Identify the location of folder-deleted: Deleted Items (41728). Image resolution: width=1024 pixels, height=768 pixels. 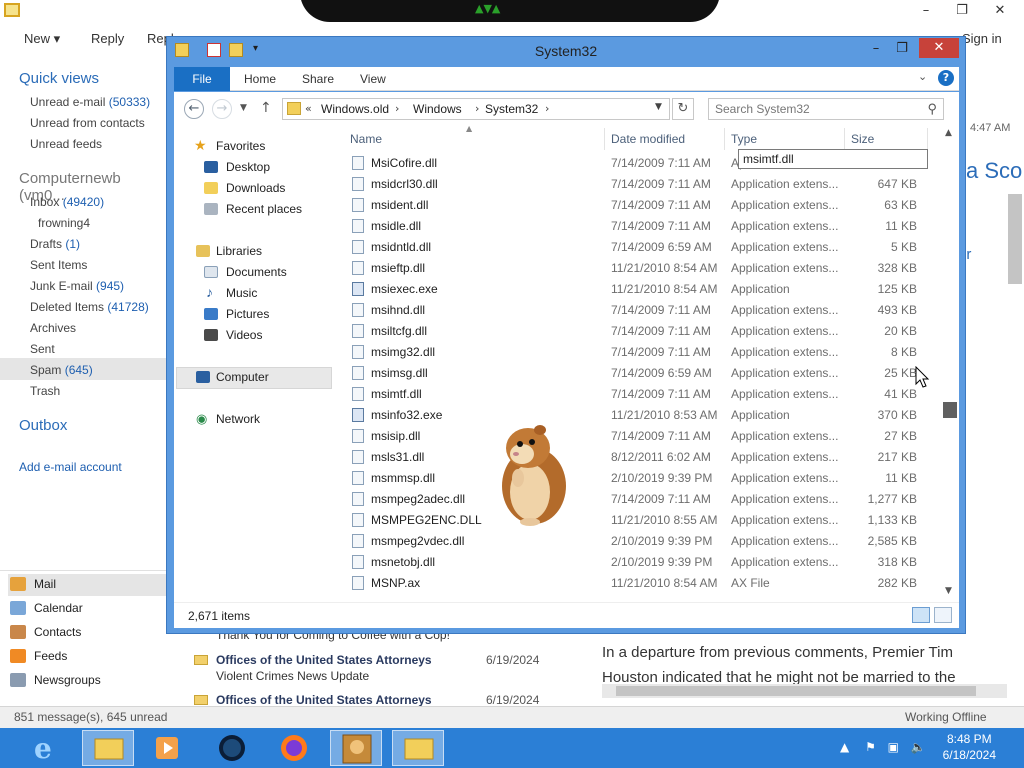
(89, 307).